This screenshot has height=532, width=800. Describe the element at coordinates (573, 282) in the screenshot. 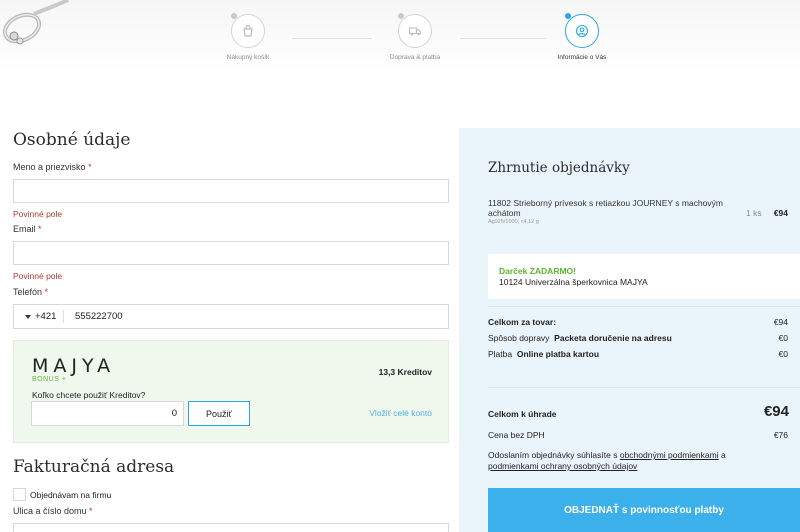

I see `gift-name: 10124 Univerzálna šperkovnica MAJYA` at that location.